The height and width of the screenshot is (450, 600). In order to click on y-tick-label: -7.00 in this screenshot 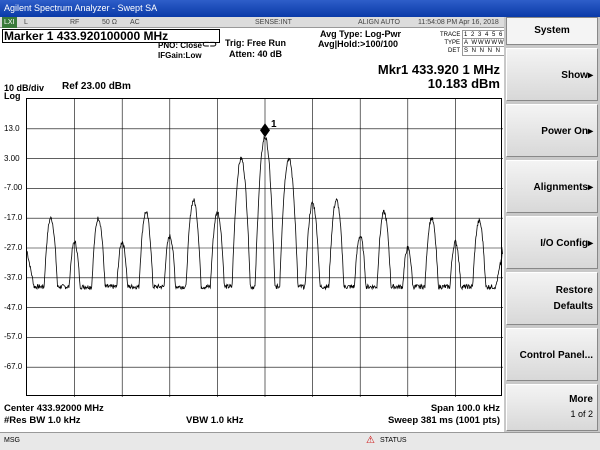, I will do `click(13, 188)`.